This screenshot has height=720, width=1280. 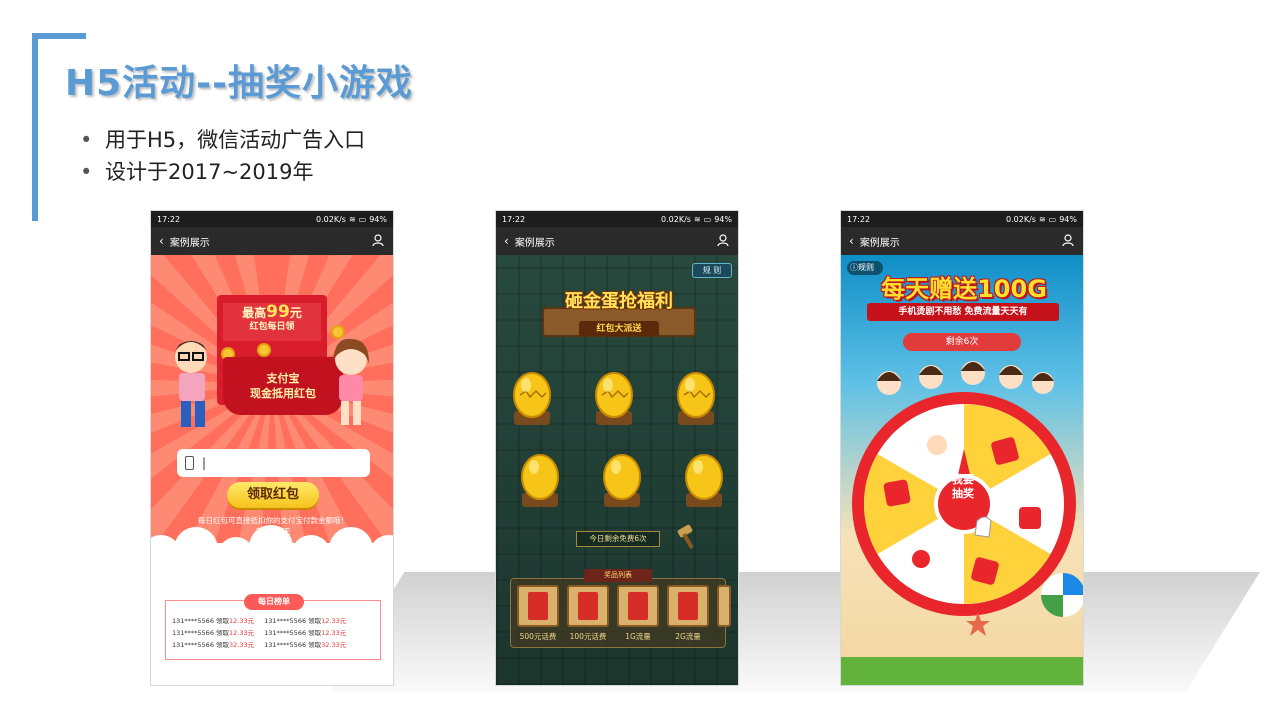 What do you see at coordinates (351, 381) in the screenshot?
I see `cartoon-girl-illustration` at bounding box center [351, 381].